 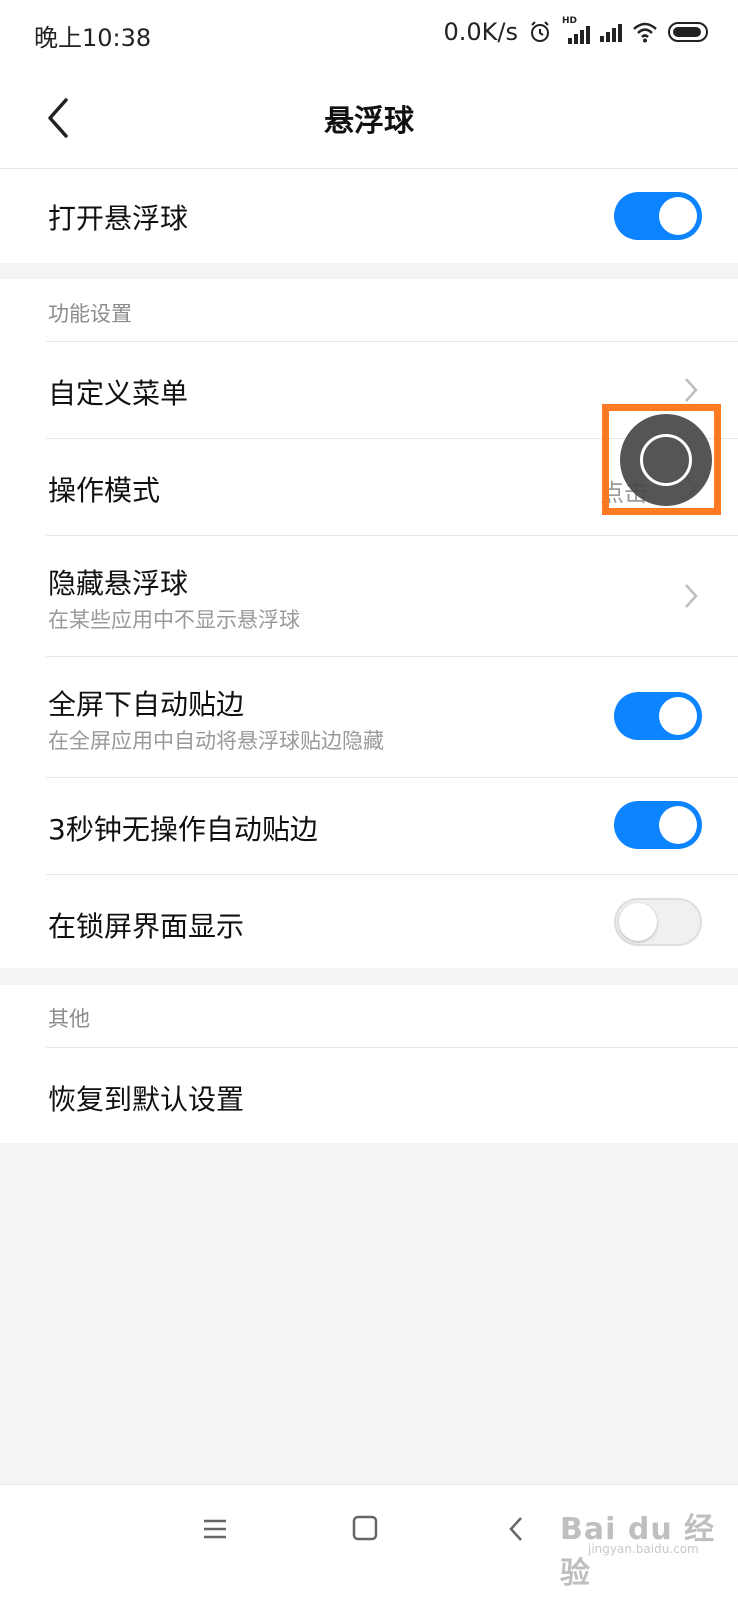 What do you see at coordinates (216, 741) in the screenshot?
I see `auto-edge-fullscreen-sub: 在全屏应用中自动将悬浮球贴边隐藏` at bounding box center [216, 741].